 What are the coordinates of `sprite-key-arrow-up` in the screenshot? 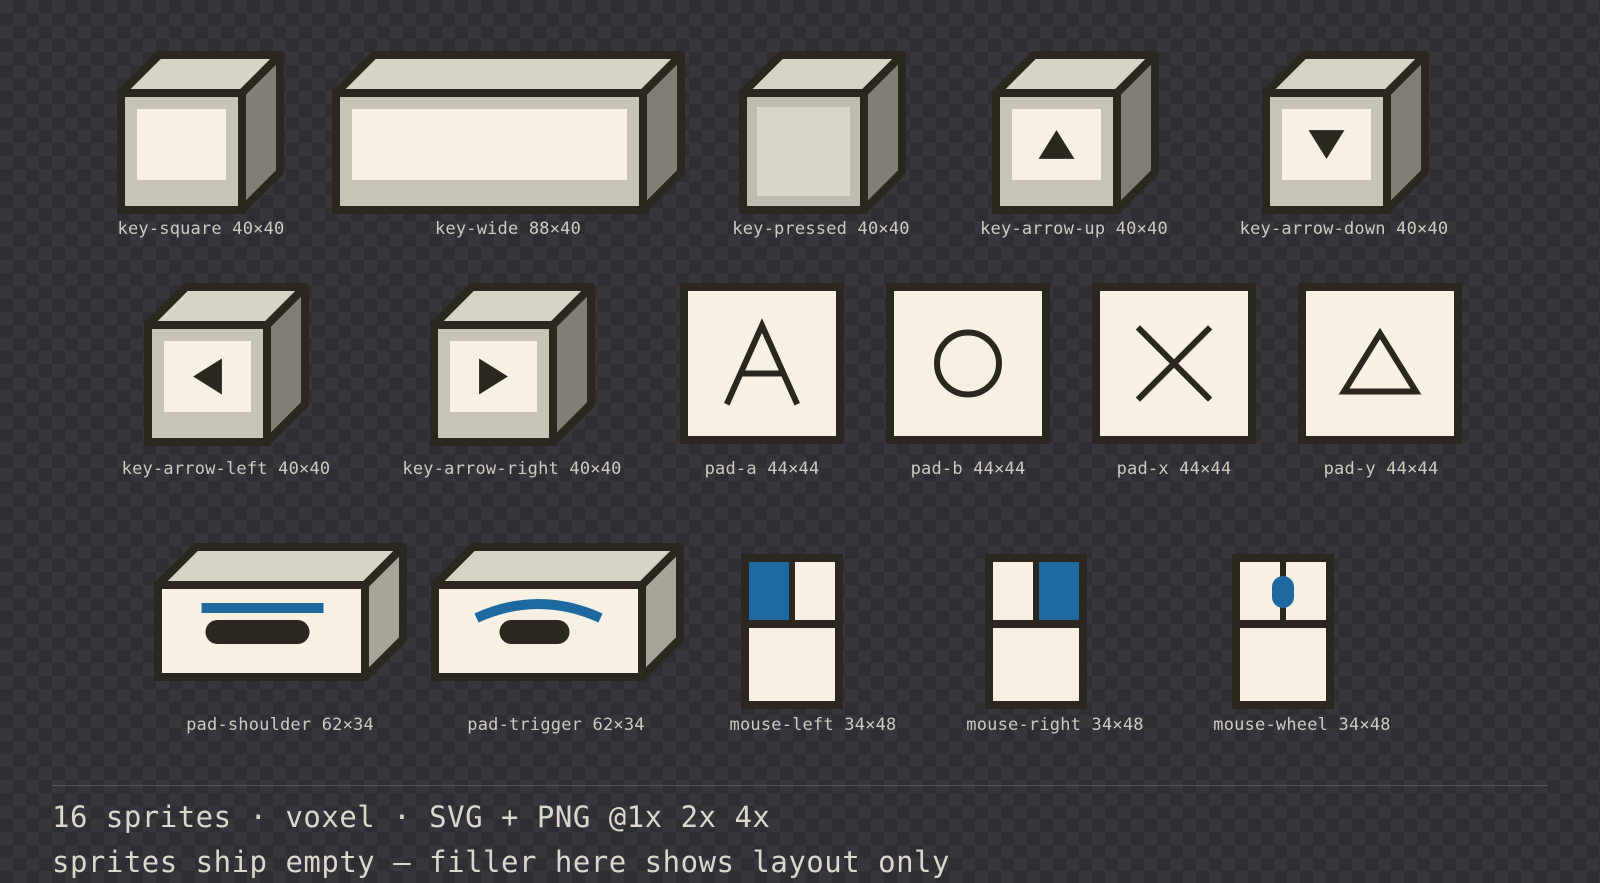 It's located at (1075, 132).